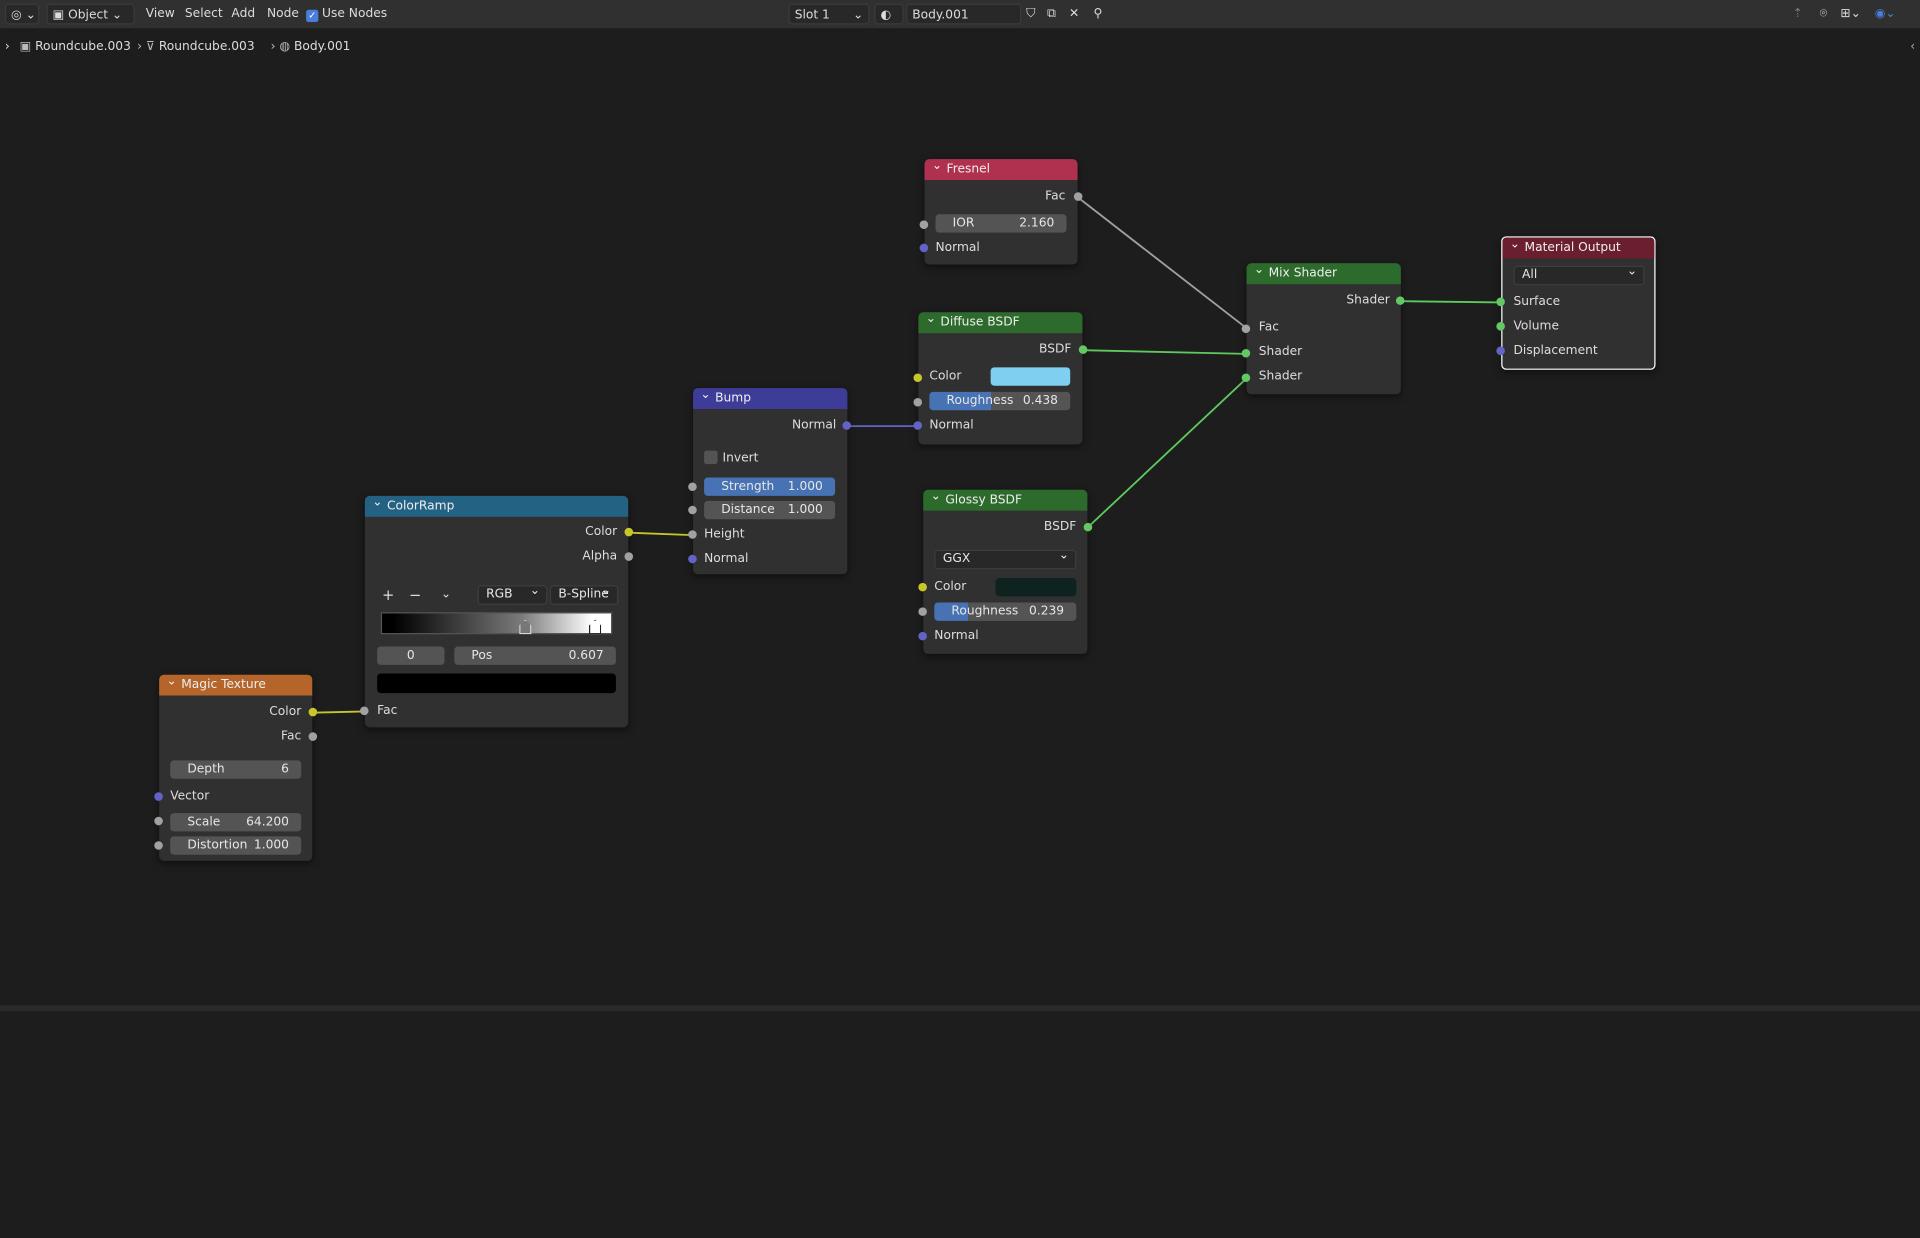 The image size is (1920, 1238). Describe the element at coordinates (1060, 527) in the screenshot. I see `glossy-bsdf-output-label: BSDF` at that location.